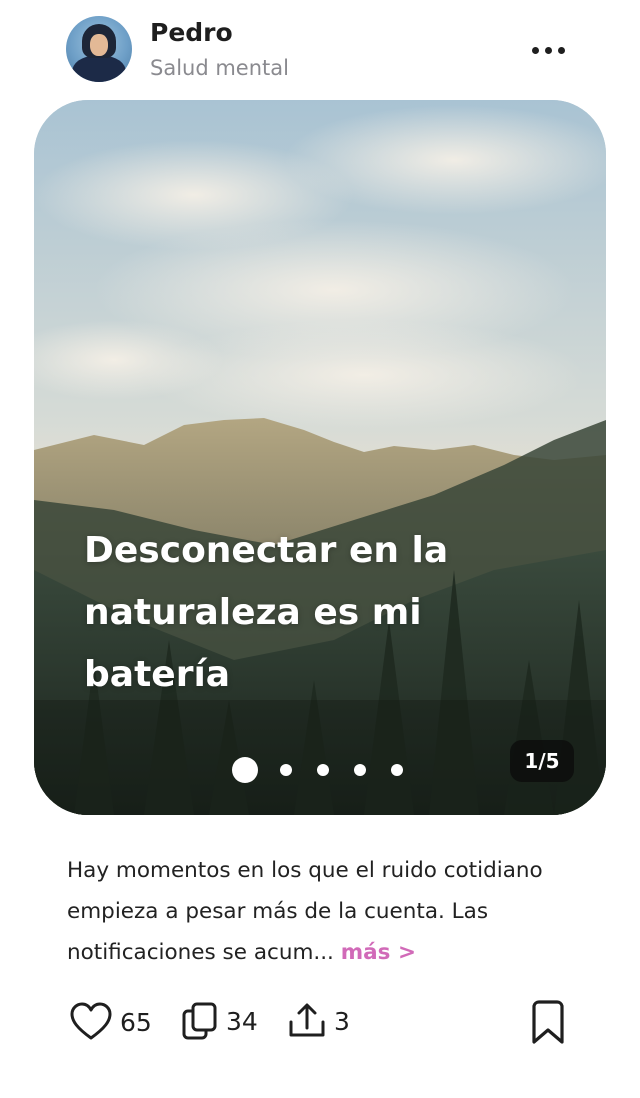 Image resolution: width=640 pixels, height=1098 pixels. I want to click on collect-button: 34, so click(220, 1021).